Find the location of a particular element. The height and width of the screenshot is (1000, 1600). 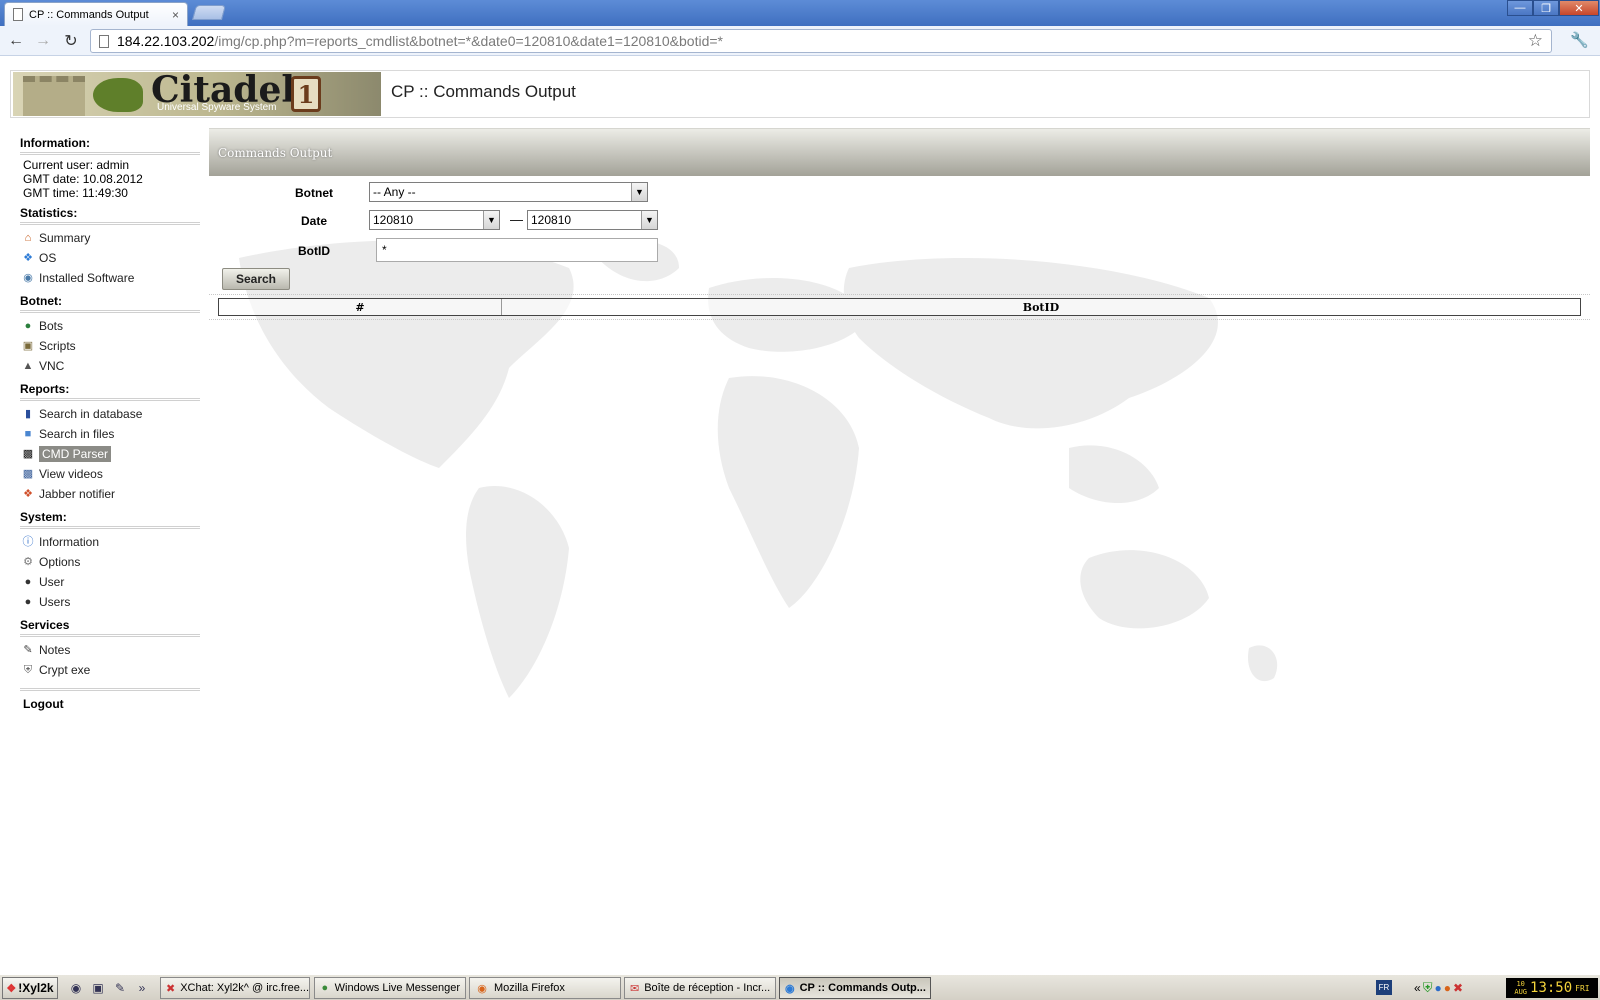

sidebar-heading-information: Information: is located at coordinates (55, 143).